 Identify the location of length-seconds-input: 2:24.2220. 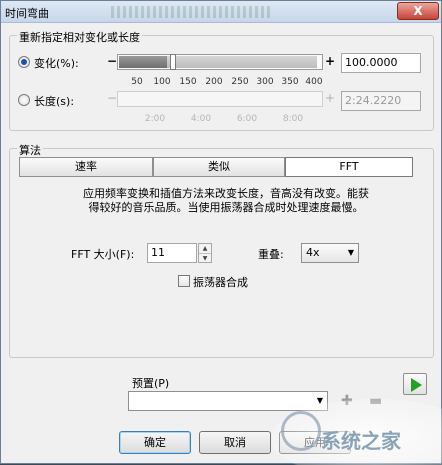
(381, 101).